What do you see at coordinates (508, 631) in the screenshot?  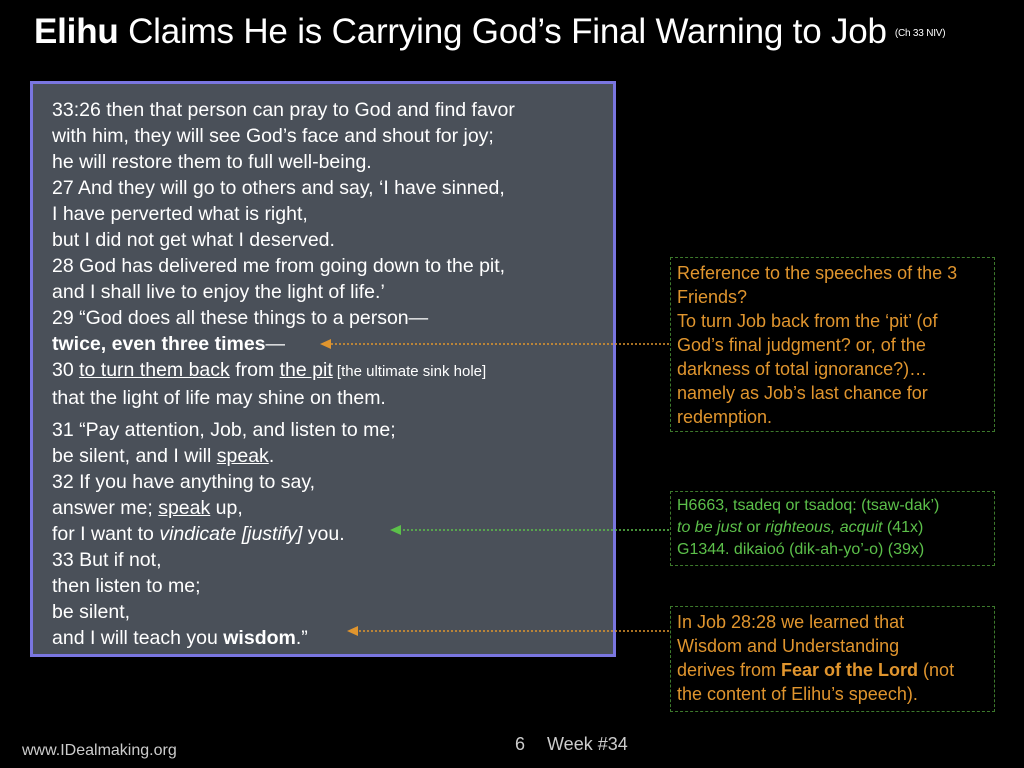 I see `arrow-wisdom` at bounding box center [508, 631].